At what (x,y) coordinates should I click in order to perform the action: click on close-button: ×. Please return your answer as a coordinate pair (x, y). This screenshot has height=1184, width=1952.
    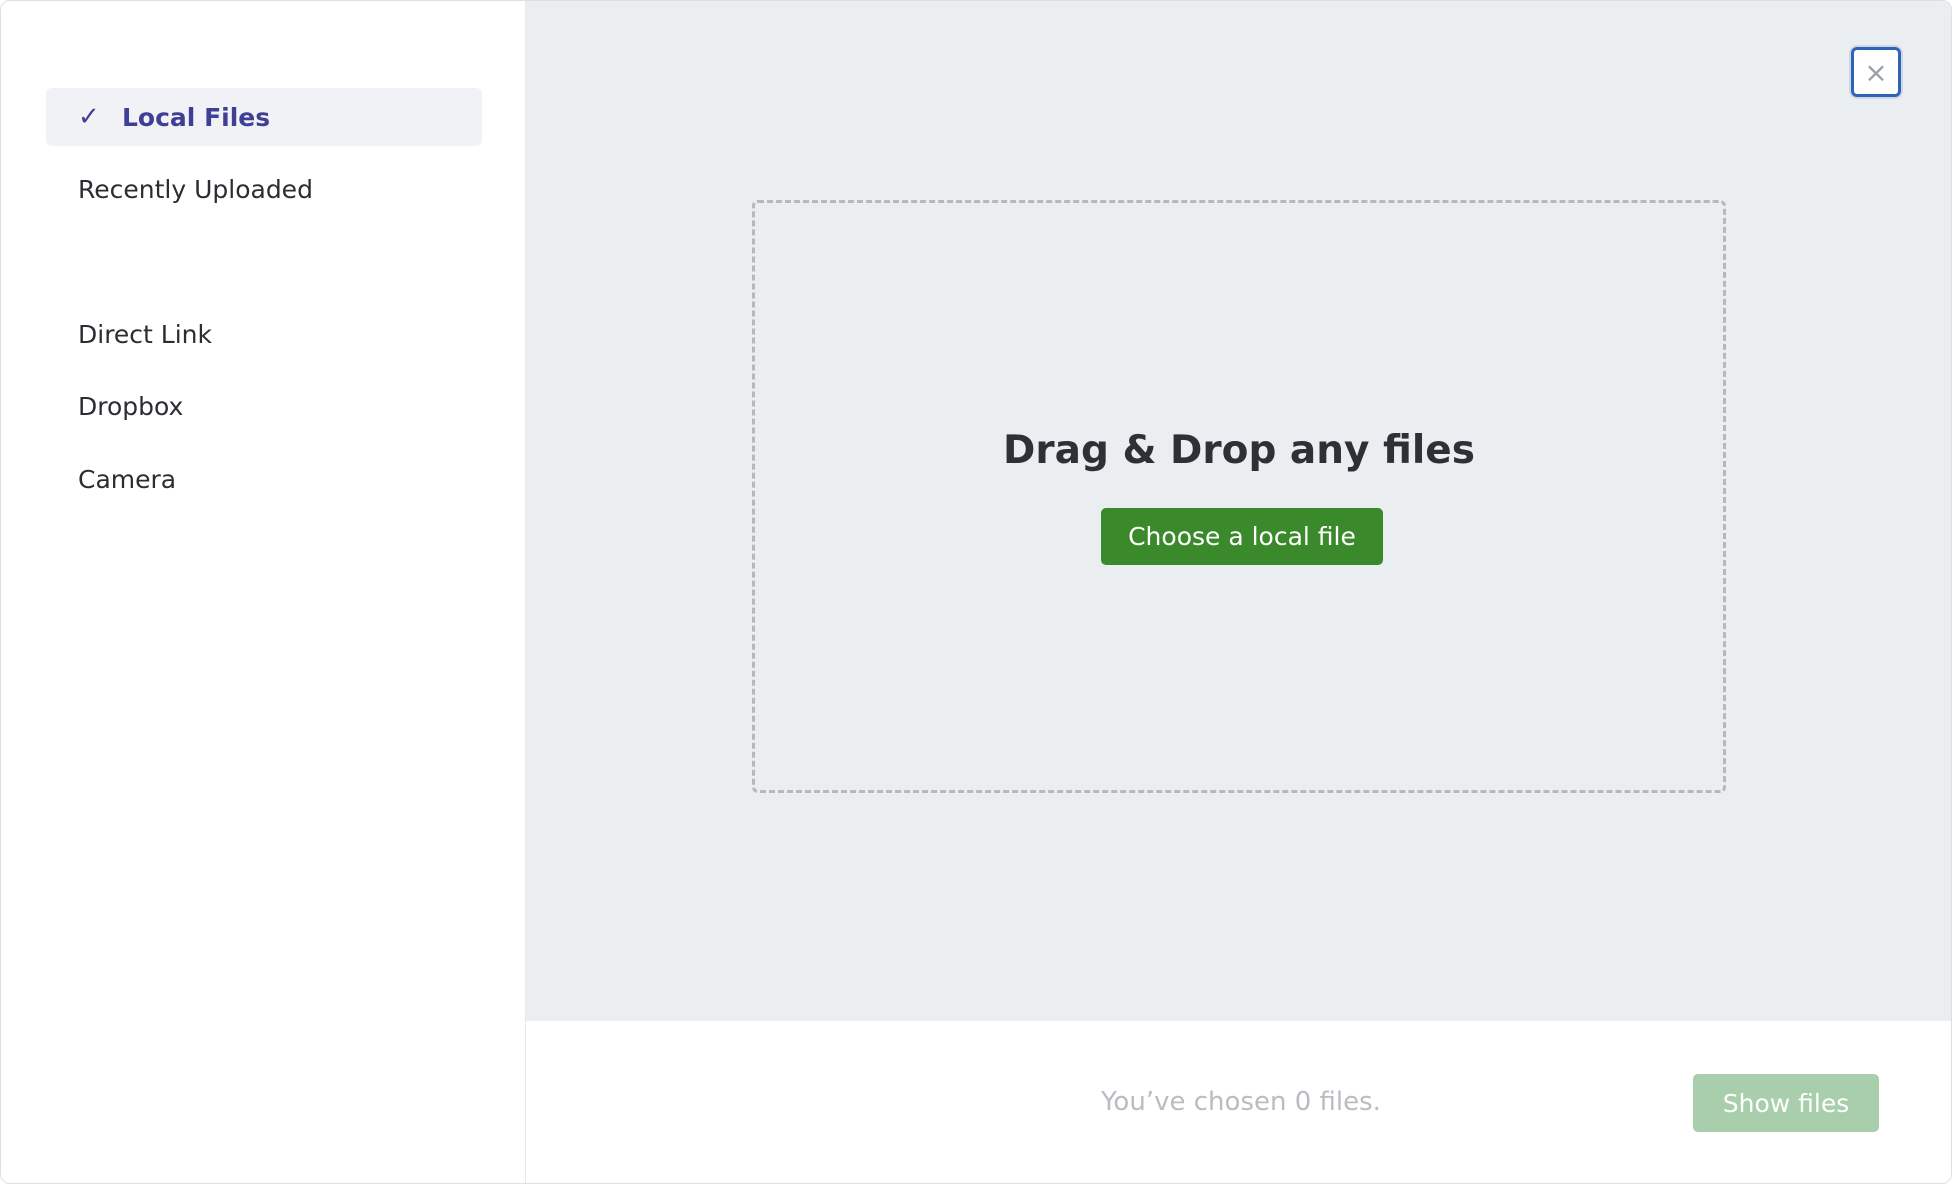
    Looking at the image, I should click on (1876, 72).